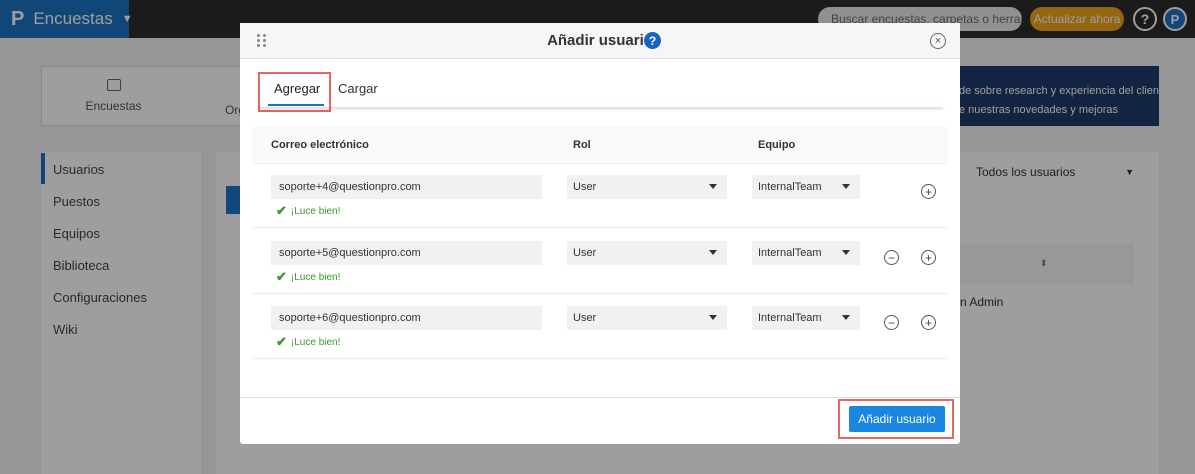  I want to click on modal-title: Añadir usuario, so click(600, 40).